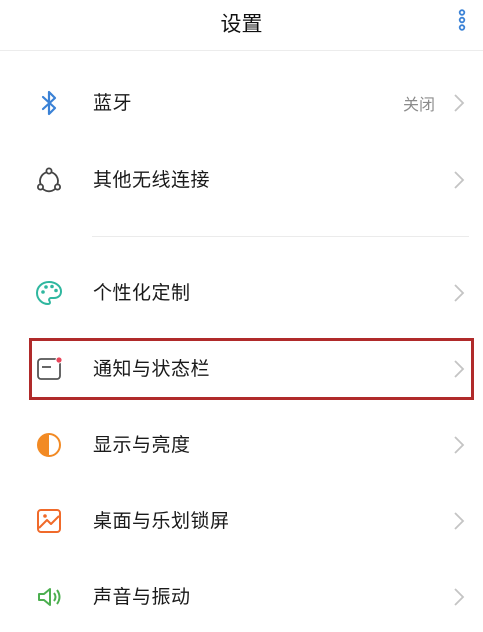 The image size is (483, 632). What do you see at coordinates (49, 597) in the screenshot?
I see `sound-vibration-icon` at bounding box center [49, 597].